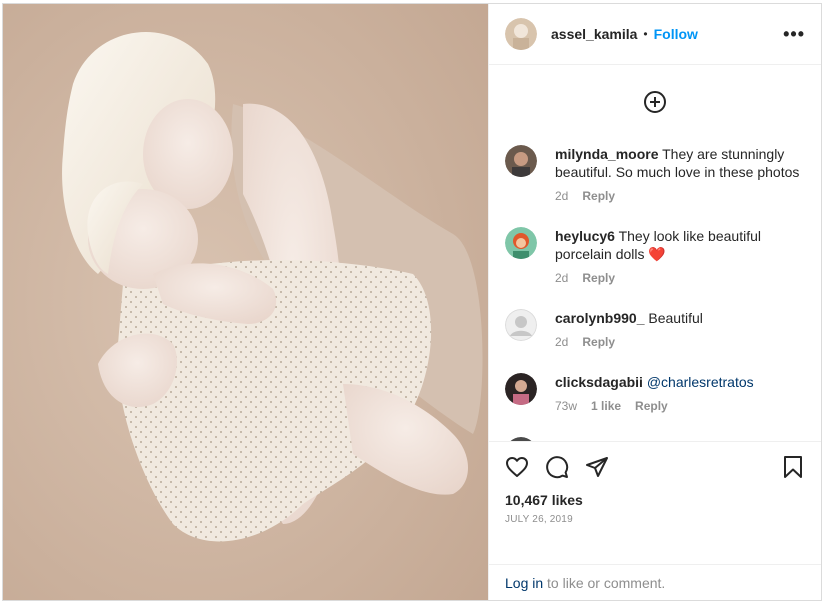 This screenshot has height=603, width=825. I want to click on plus-circle-icon, so click(655, 102).